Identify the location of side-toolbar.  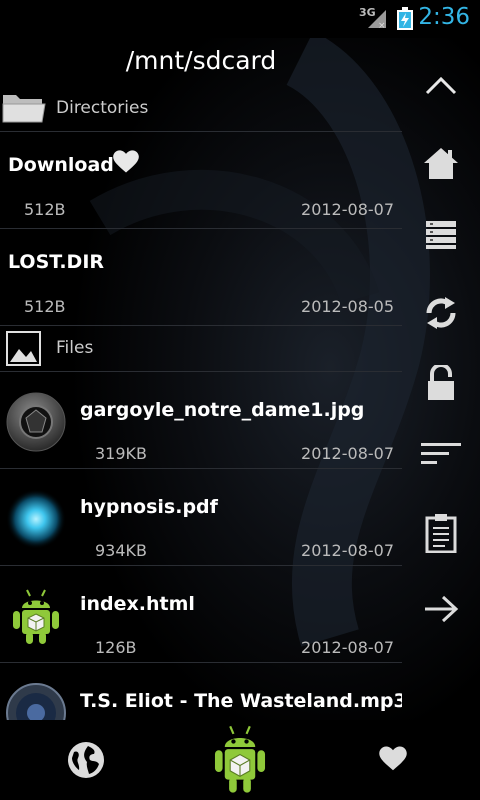
(442, 358).